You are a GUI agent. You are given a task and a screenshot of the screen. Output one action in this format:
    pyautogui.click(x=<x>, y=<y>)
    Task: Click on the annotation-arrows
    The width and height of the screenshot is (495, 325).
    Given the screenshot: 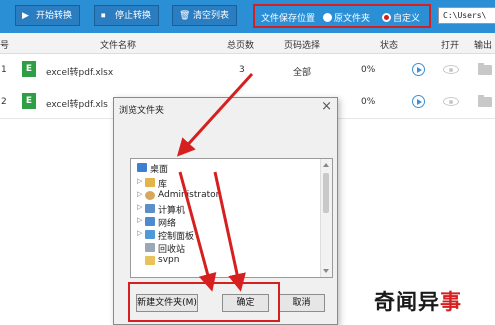 What is the action you would take?
    pyautogui.click(x=215, y=182)
    